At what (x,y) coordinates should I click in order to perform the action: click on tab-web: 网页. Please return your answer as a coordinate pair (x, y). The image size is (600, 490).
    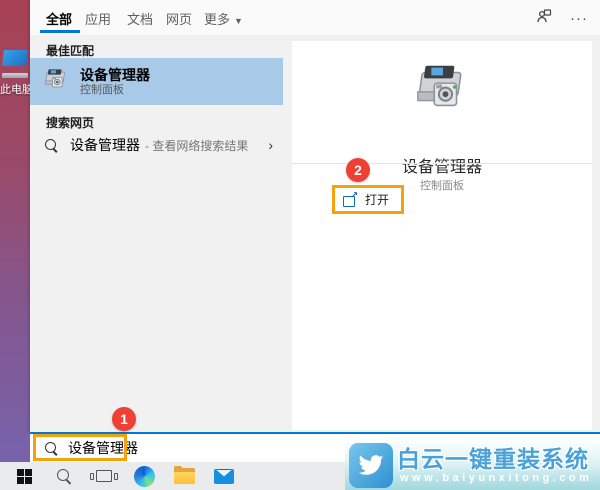
    Looking at the image, I should click on (179, 18).